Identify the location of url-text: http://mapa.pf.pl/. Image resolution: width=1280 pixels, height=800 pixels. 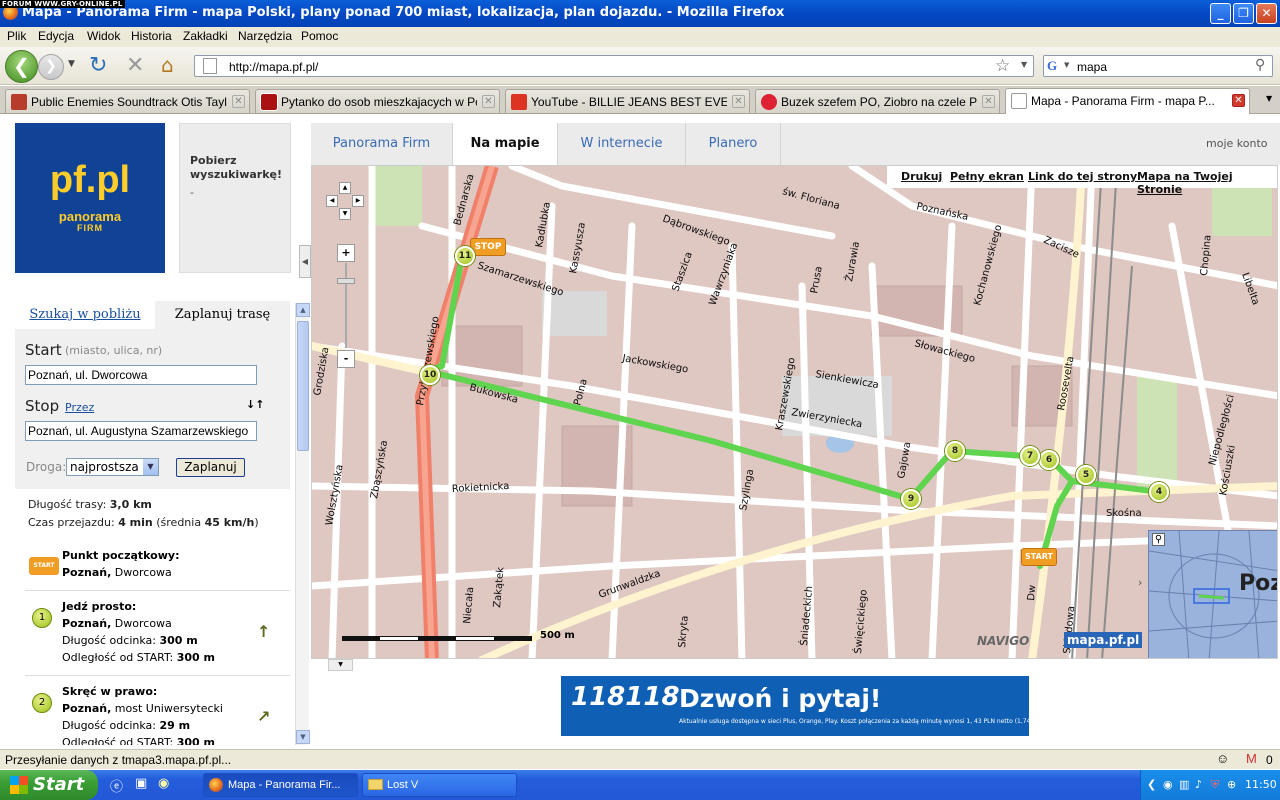
(273, 67).